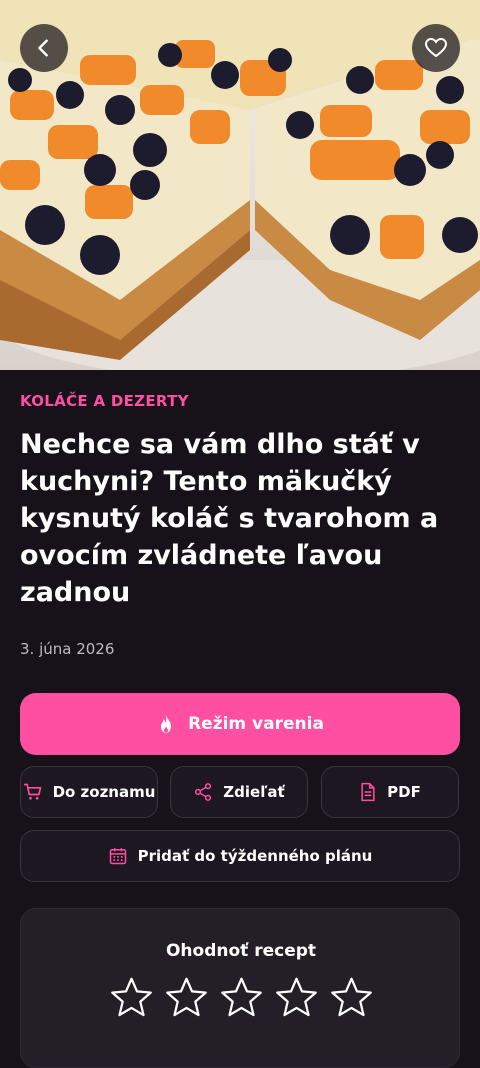 The image size is (480, 1068). I want to click on share-icon, so click(203, 792).